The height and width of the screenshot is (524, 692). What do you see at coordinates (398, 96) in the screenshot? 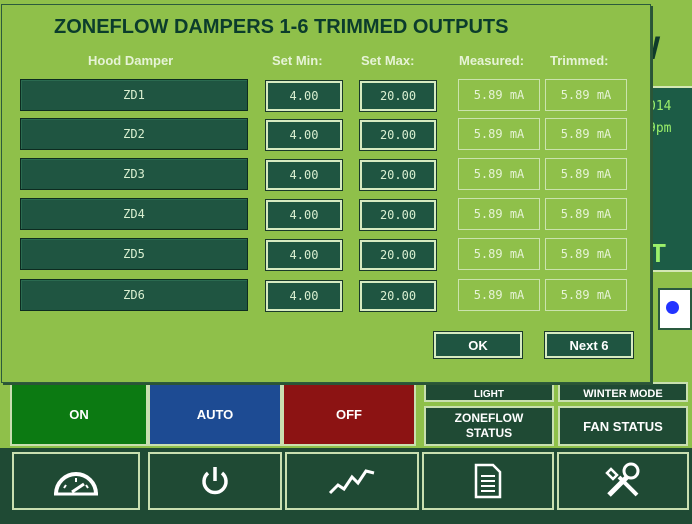
I see `set-max-input-zd1: 20.00` at bounding box center [398, 96].